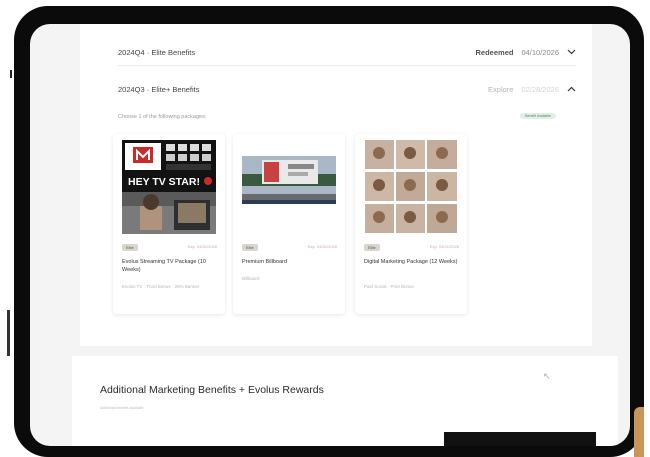 The height and width of the screenshot is (457, 650). What do you see at coordinates (571, 52) in the screenshot?
I see `chevron-down-icon` at bounding box center [571, 52].